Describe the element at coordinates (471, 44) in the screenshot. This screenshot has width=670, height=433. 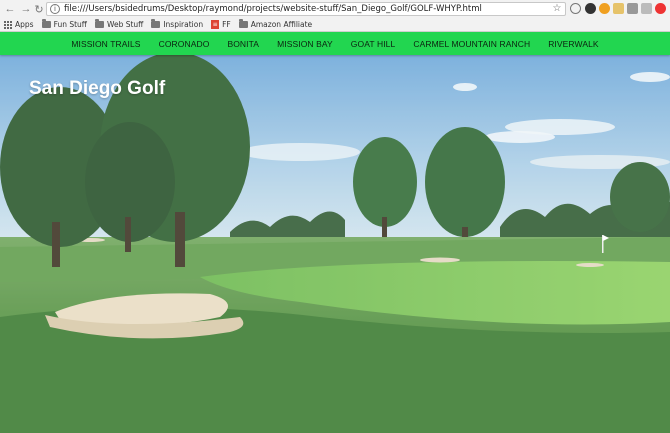
I see `nav-link-carmel-mountain-ranch: CARMEL MOUNTAIN RANCH` at that location.